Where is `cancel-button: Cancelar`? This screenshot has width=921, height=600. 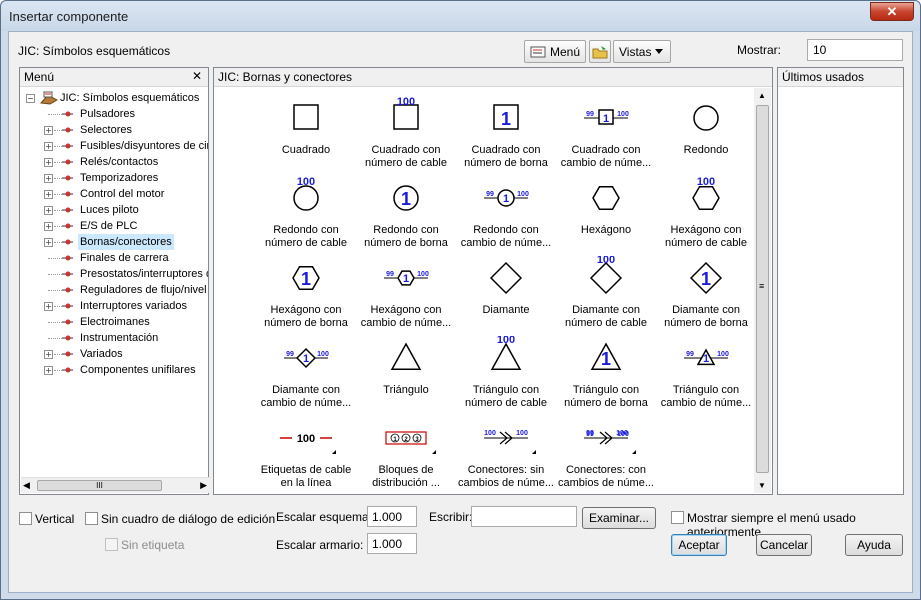
cancel-button: Cancelar is located at coordinates (784, 545).